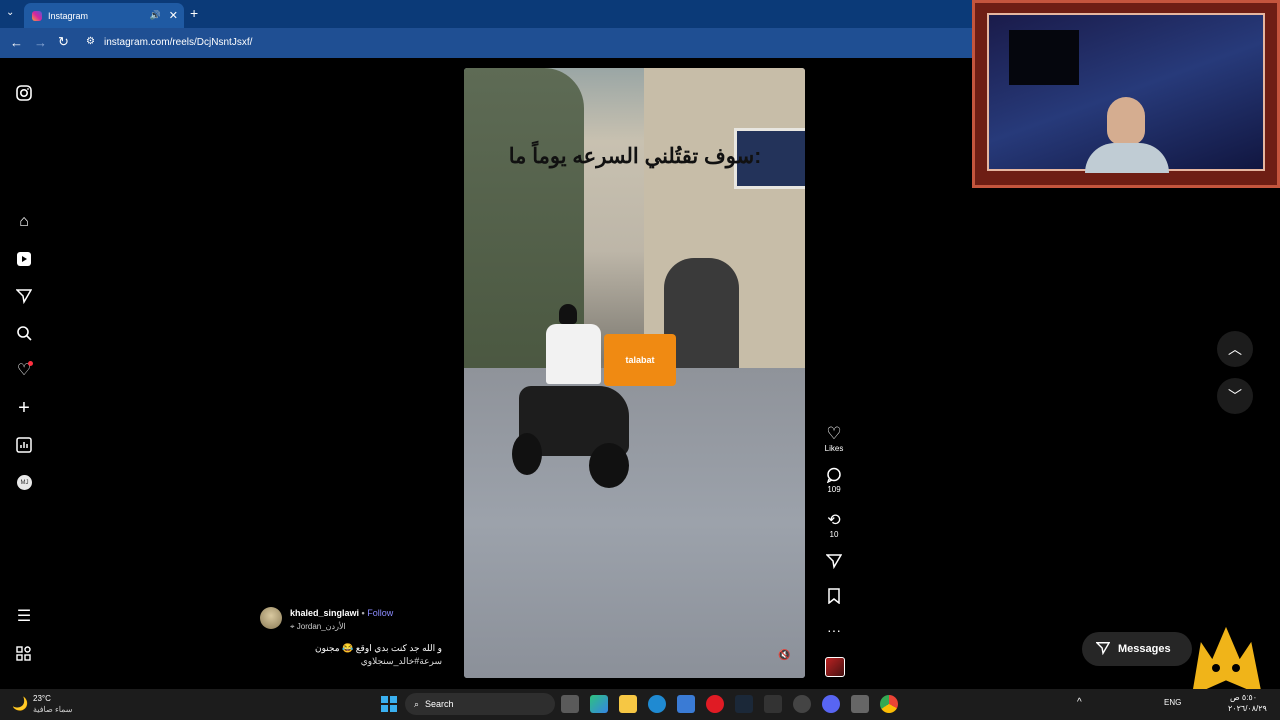  Describe the element at coordinates (568, 314) in the screenshot. I see `rider-helmet` at that location.